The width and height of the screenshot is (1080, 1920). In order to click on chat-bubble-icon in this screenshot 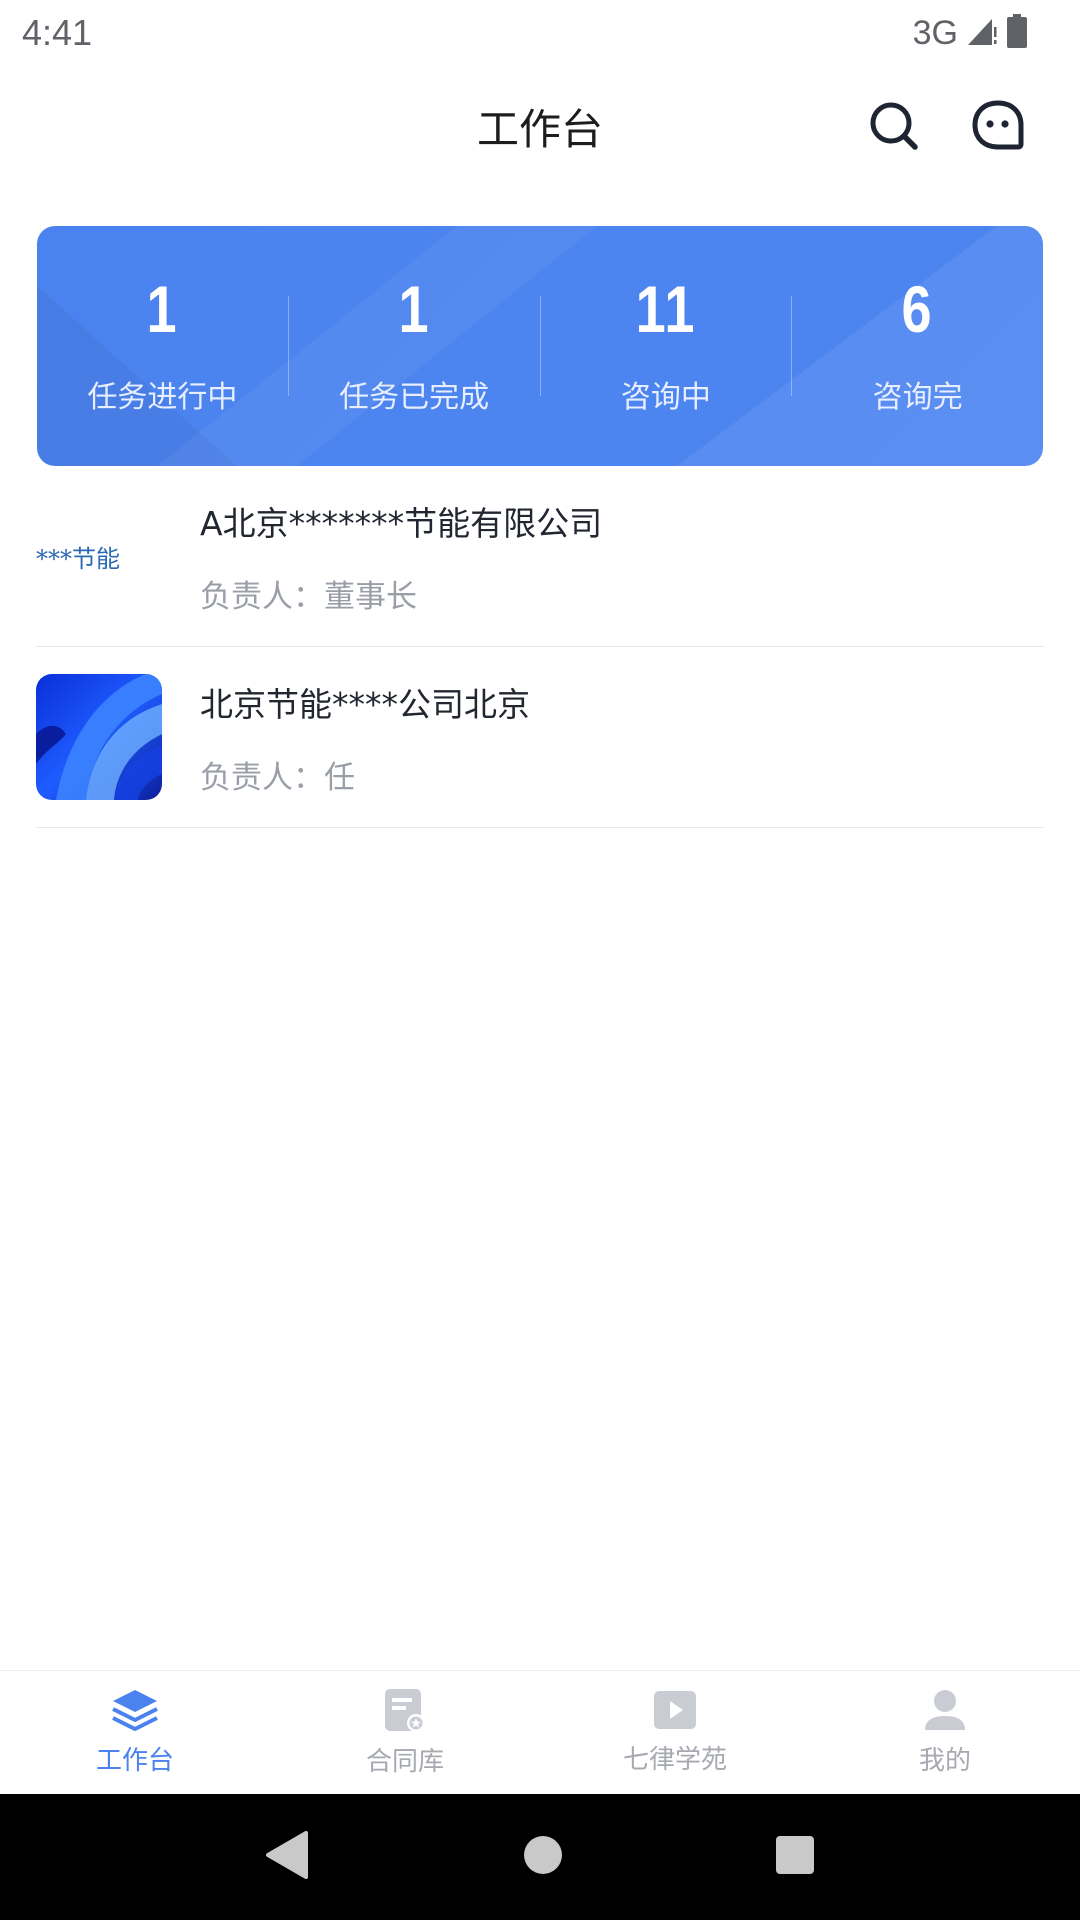, I will do `click(998, 125)`.